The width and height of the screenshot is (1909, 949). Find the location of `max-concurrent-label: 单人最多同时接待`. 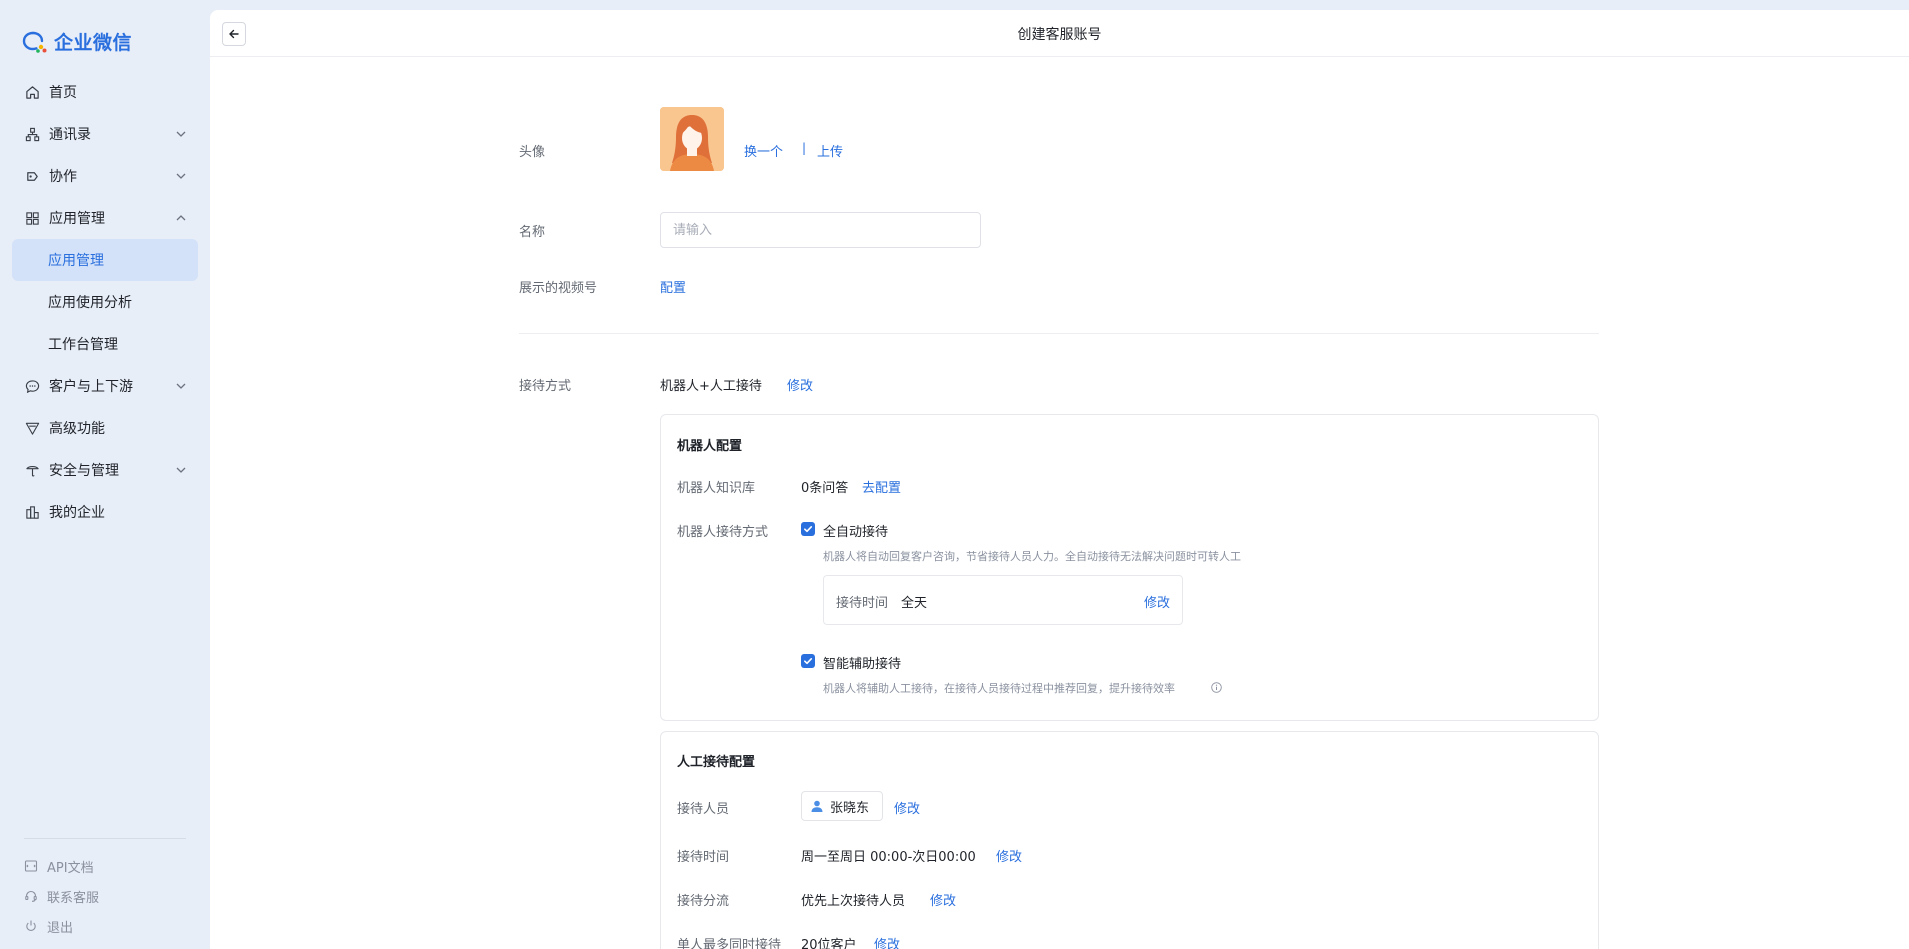

max-concurrent-label: 单人最多同时接待 is located at coordinates (729, 943).